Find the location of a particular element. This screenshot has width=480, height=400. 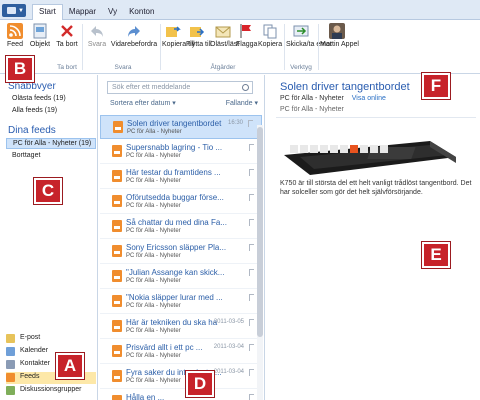

search-icon is located at coordinates (245, 87).